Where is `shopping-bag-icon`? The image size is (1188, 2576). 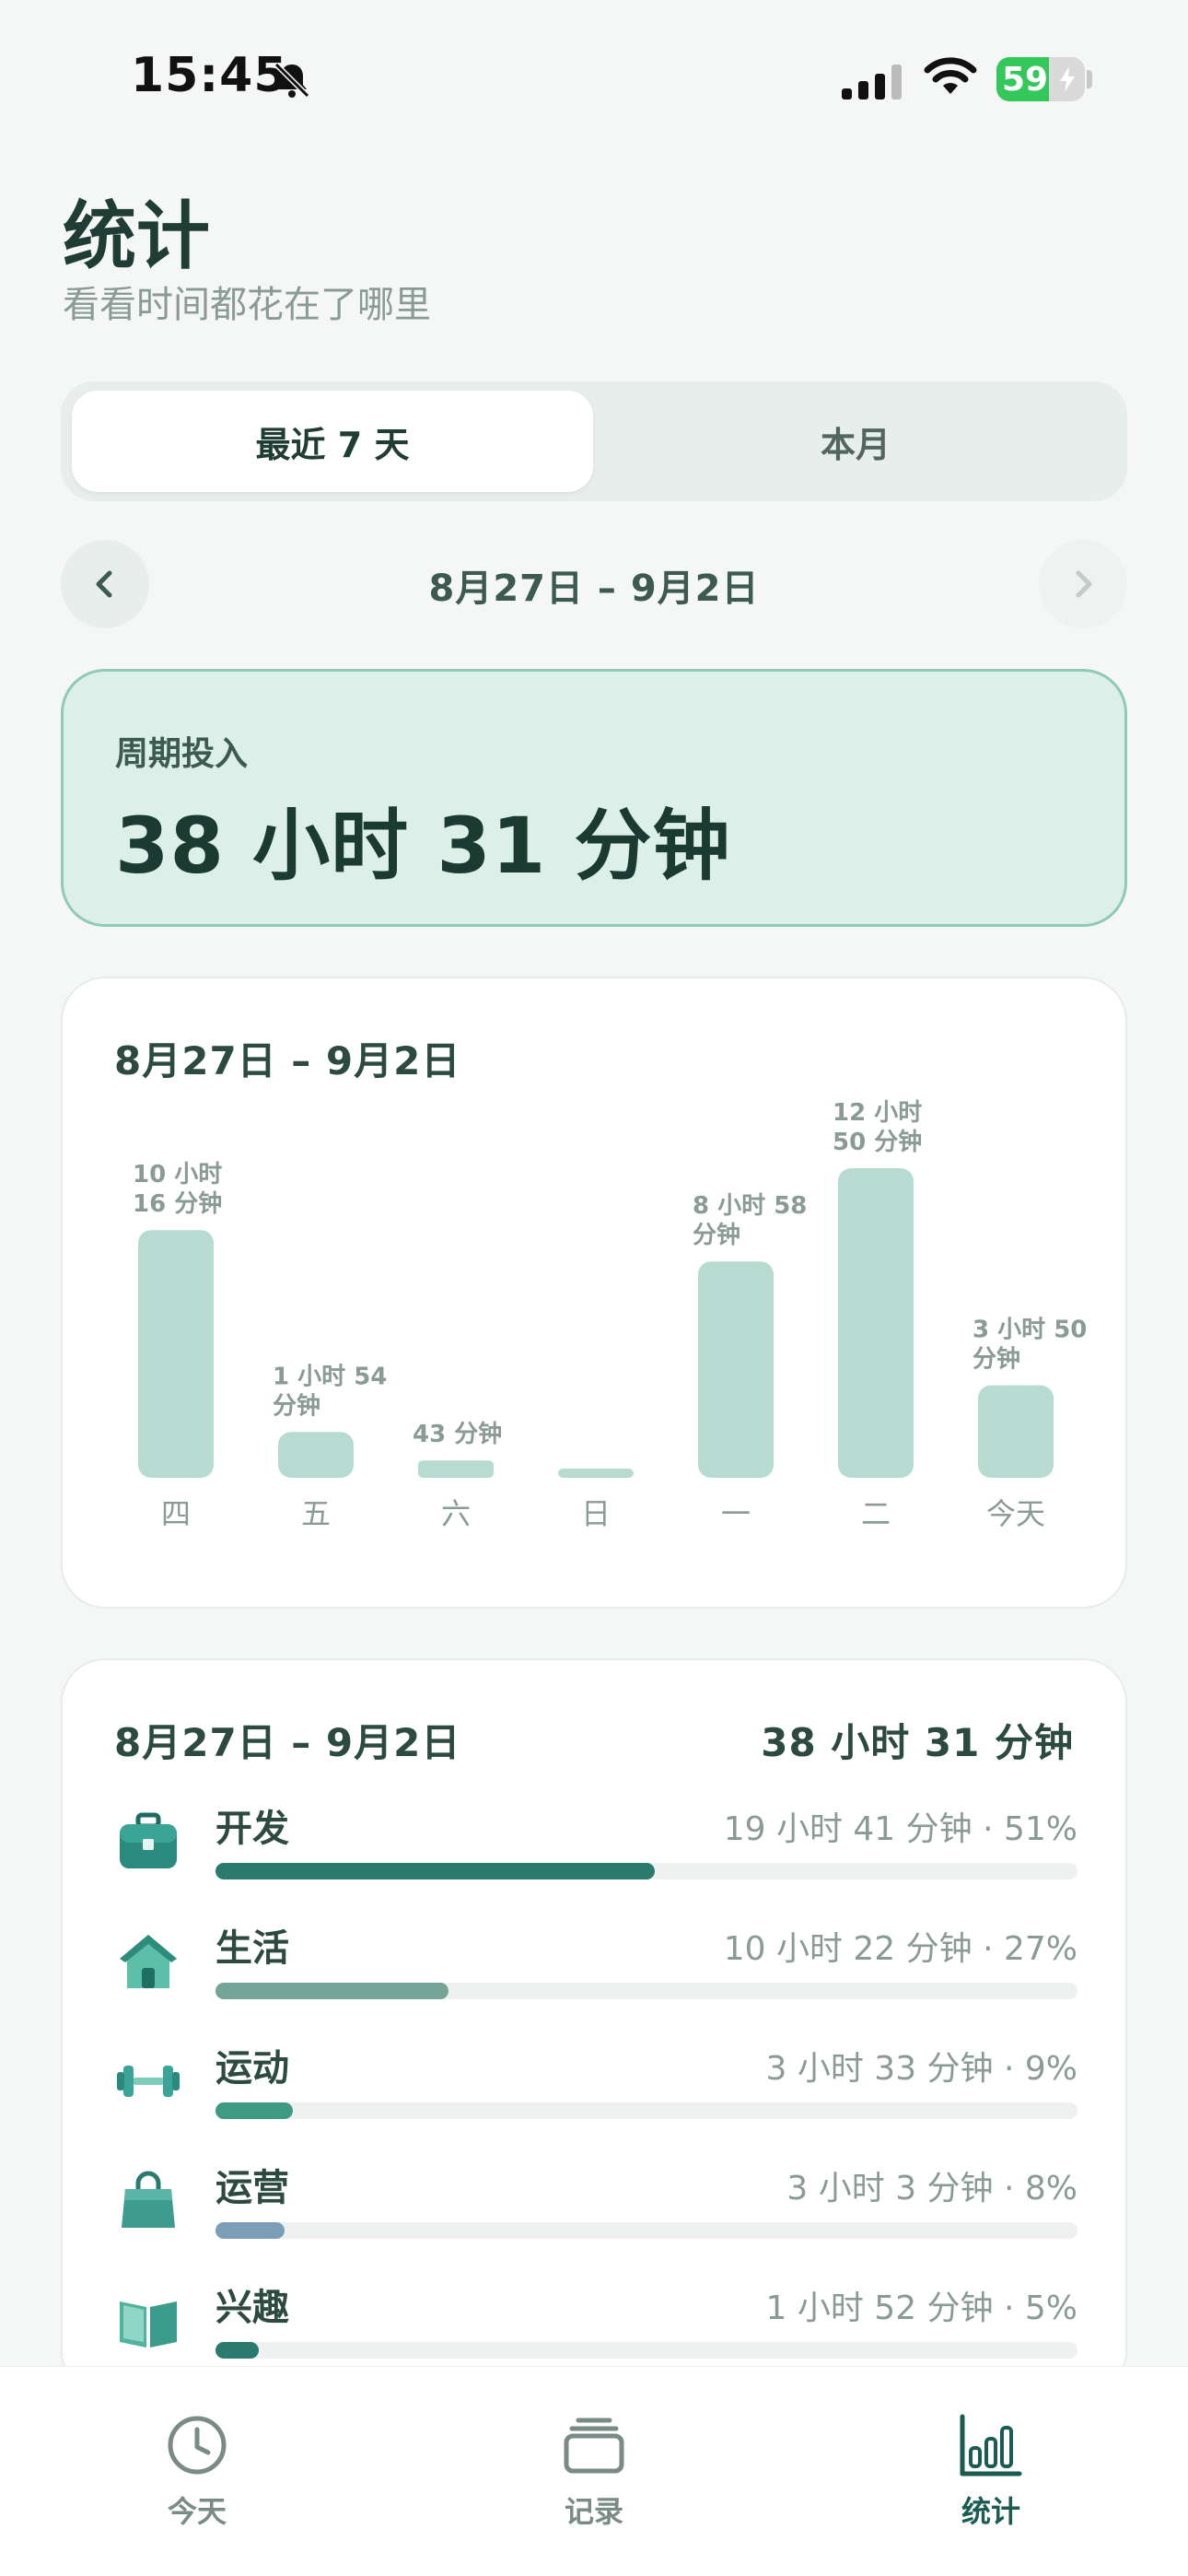
shopping-bag-icon is located at coordinates (148, 2199).